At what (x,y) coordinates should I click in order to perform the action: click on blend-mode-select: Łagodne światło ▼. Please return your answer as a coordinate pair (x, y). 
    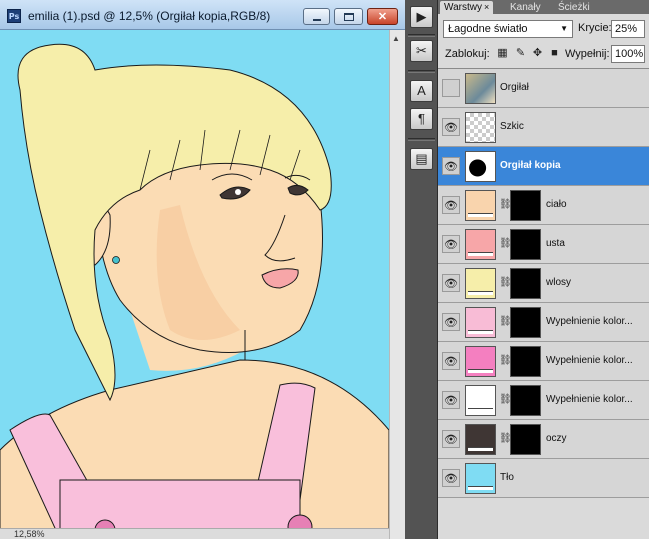
    Looking at the image, I should click on (508, 29).